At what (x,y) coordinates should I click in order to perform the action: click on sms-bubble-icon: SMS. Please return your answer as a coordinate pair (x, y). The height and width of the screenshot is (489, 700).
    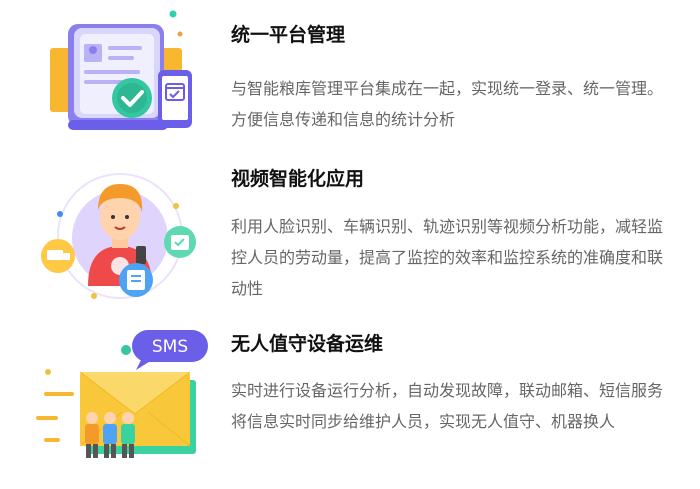
    Looking at the image, I should click on (170, 350).